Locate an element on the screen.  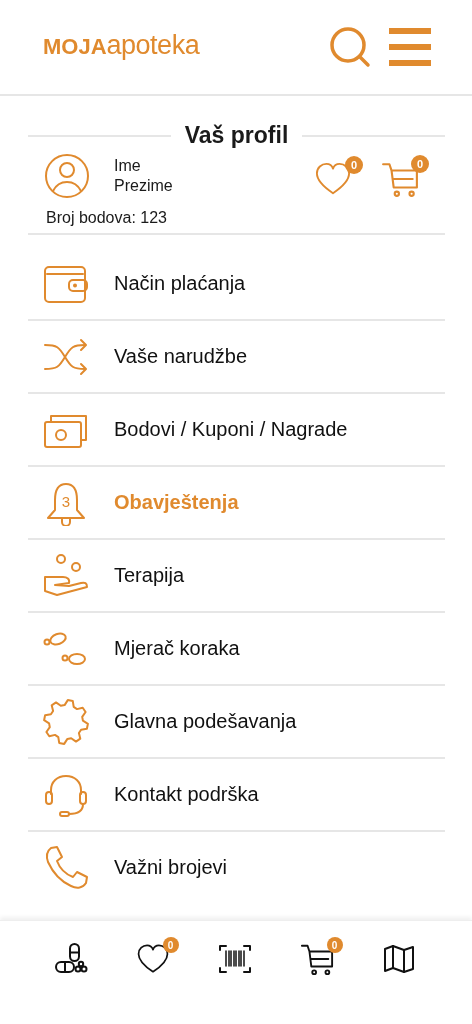
menu-button is located at coordinates (410, 47).